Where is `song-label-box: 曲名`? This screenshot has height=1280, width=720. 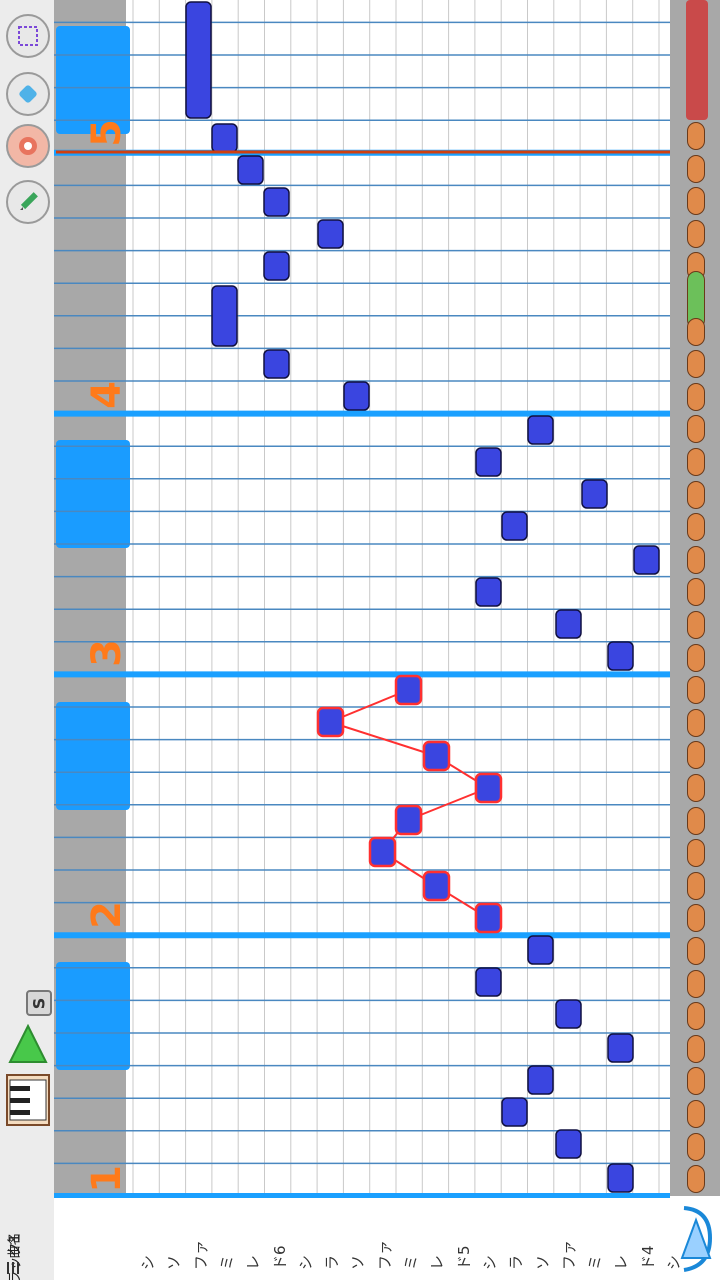
song-label-box: 曲名 is located at coordinates (13, 1245).